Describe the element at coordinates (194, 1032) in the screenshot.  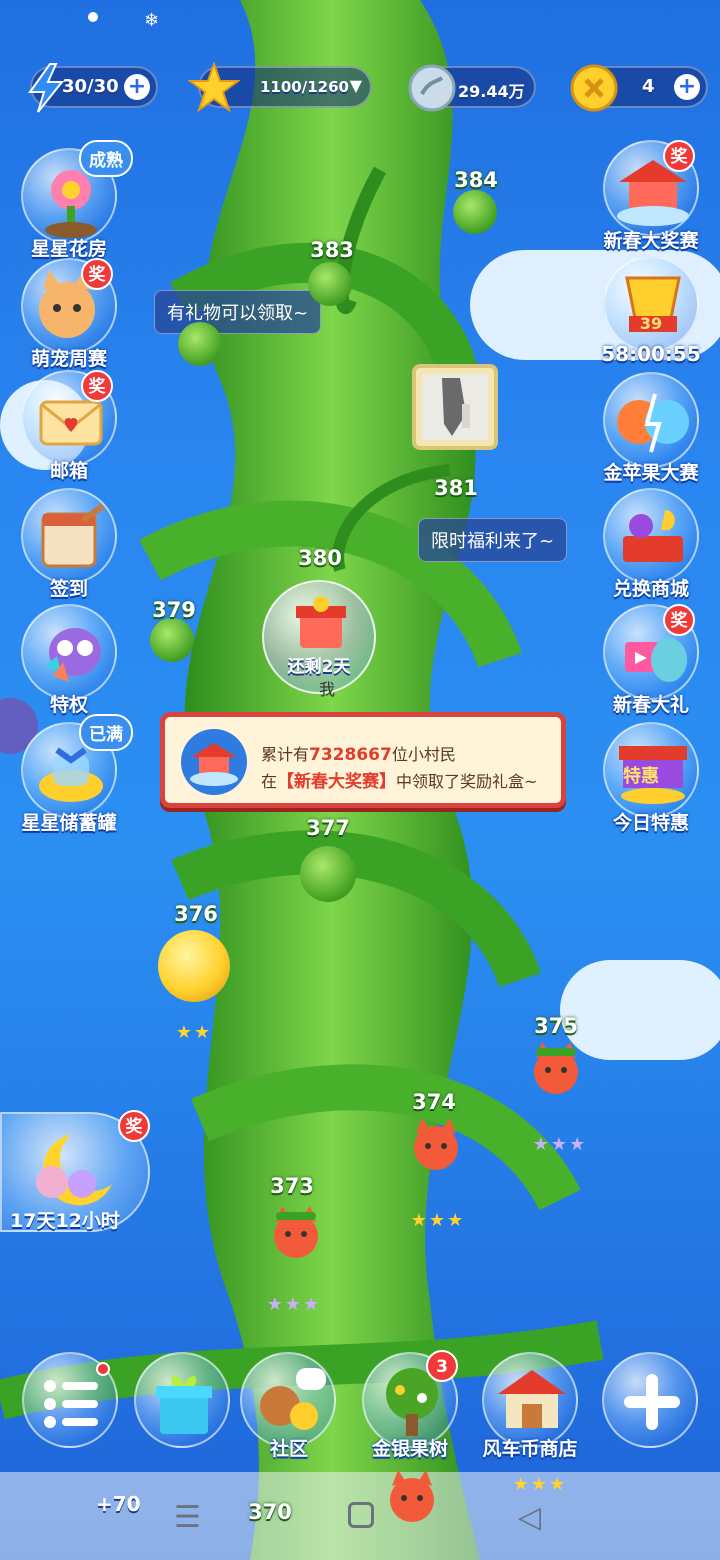
I see `star-rating: ★★` at that location.